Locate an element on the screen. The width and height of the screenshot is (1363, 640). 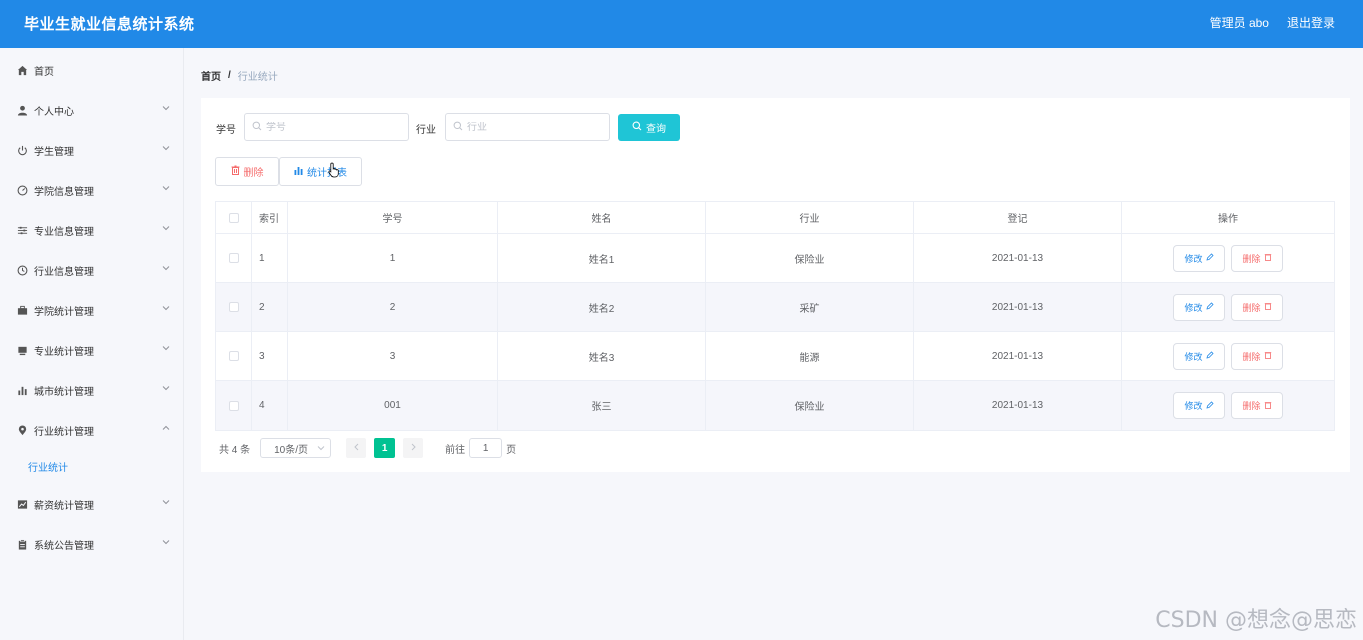
trash-icon is located at coordinates (1268, 406).